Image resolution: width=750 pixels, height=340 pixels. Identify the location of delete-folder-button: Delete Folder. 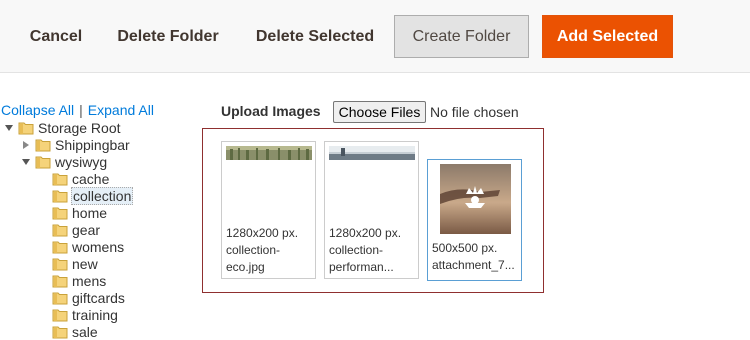
(168, 36).